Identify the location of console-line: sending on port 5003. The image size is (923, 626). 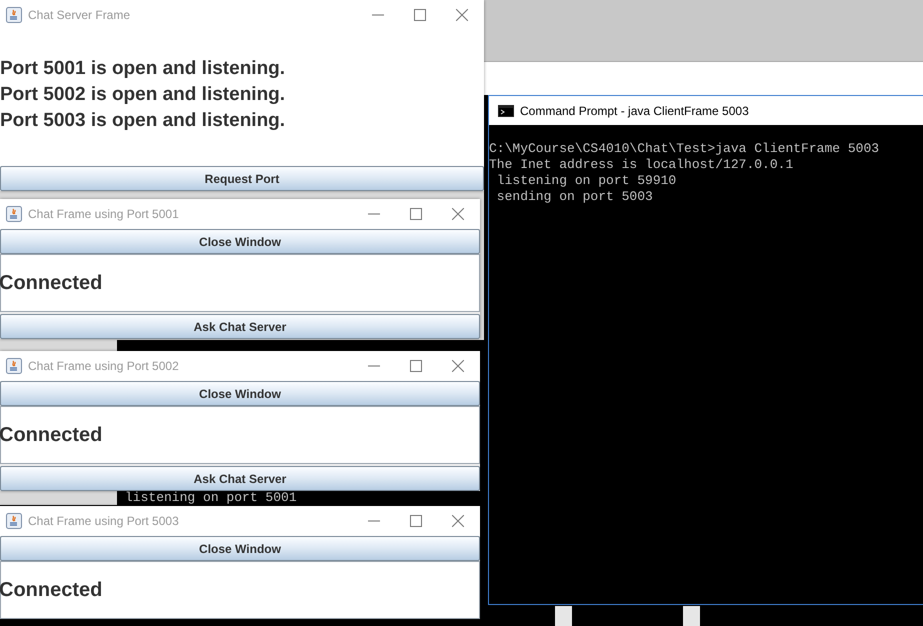
(575, 197).